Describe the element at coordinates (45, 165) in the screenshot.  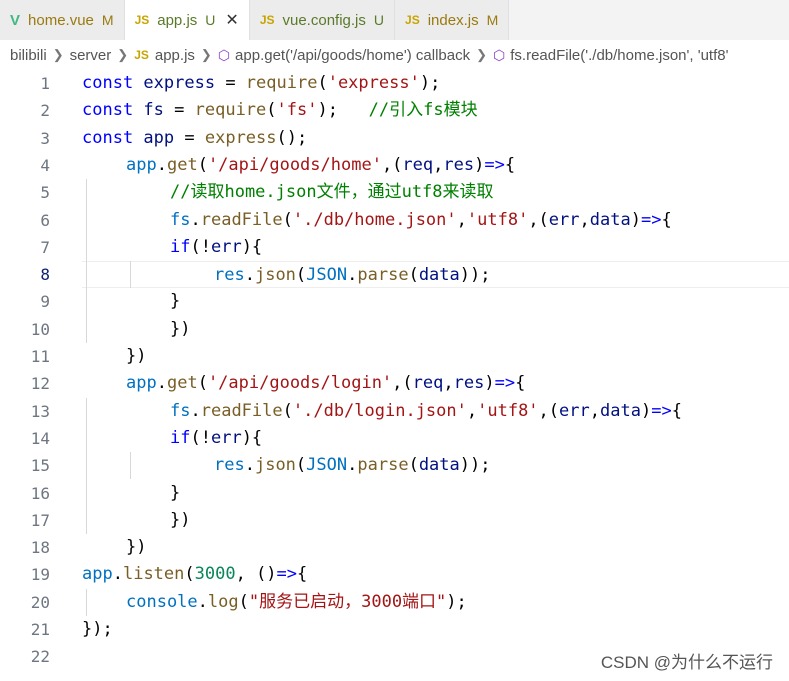
I see `line-number: 4` at that location.